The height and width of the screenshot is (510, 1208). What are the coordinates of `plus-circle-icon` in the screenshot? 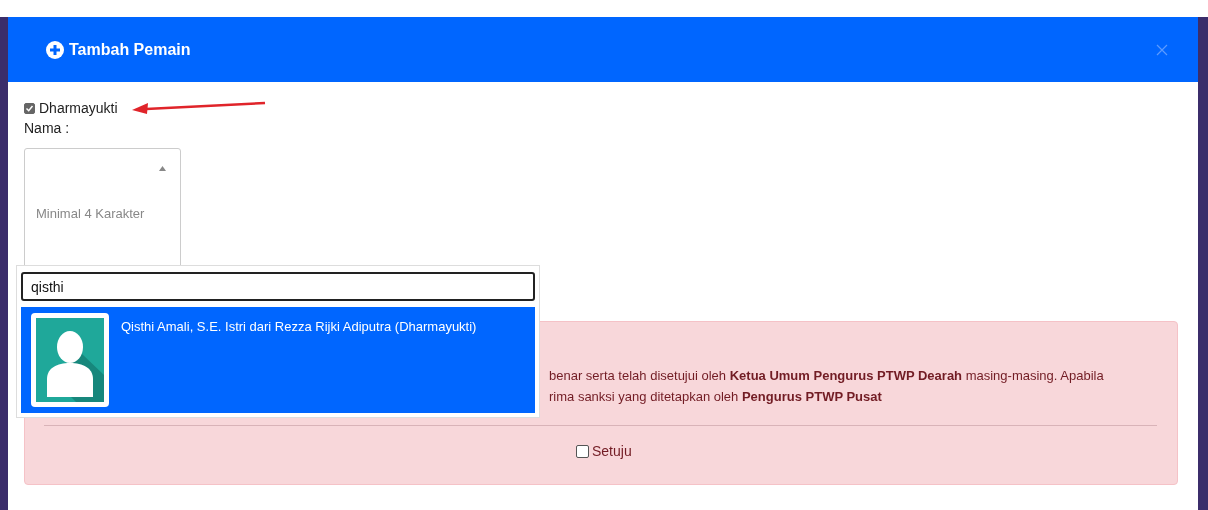 It's located at (55, 49).